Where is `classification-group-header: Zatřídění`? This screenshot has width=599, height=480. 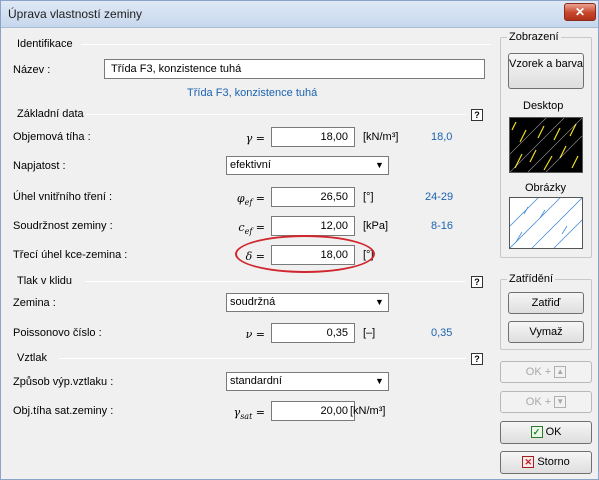
classification-group-header: Zatřídění is located at coordinates (531, 279).